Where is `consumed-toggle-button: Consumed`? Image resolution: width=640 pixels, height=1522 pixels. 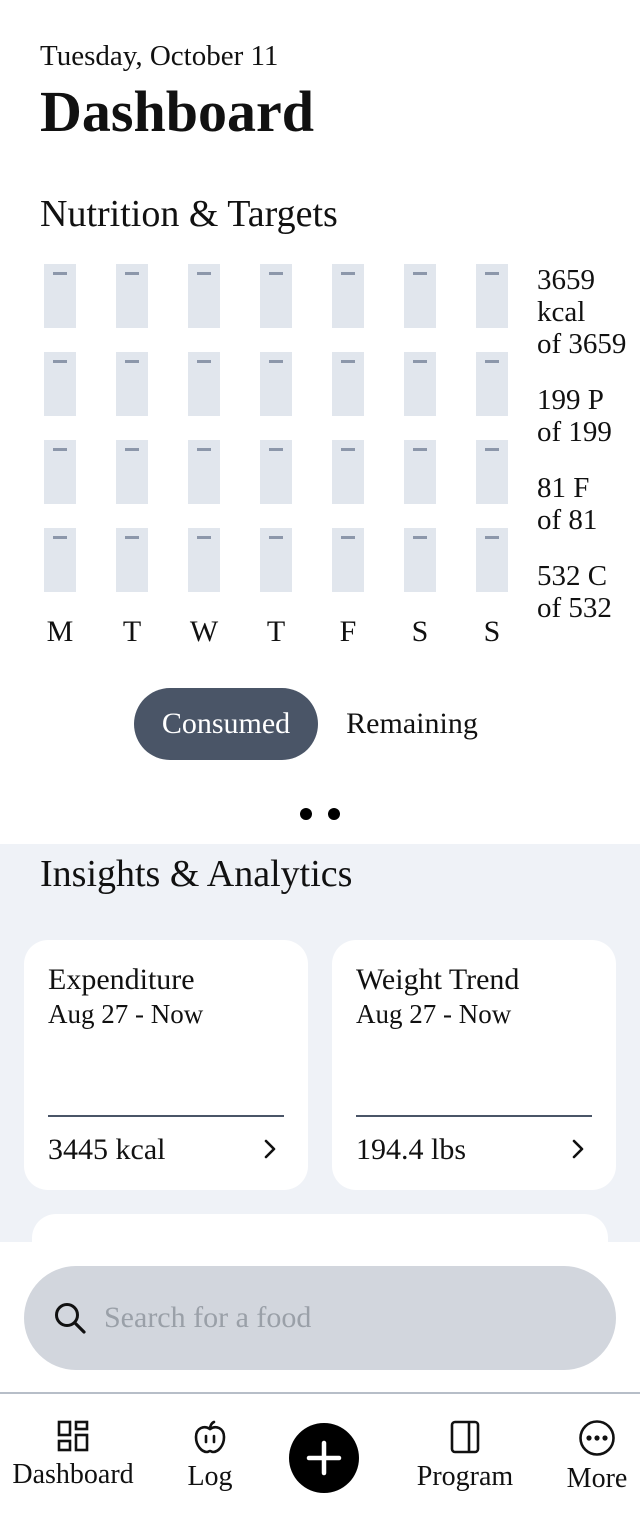 consumed-toggle-button: Consumed is located at coordinates (226, 724).